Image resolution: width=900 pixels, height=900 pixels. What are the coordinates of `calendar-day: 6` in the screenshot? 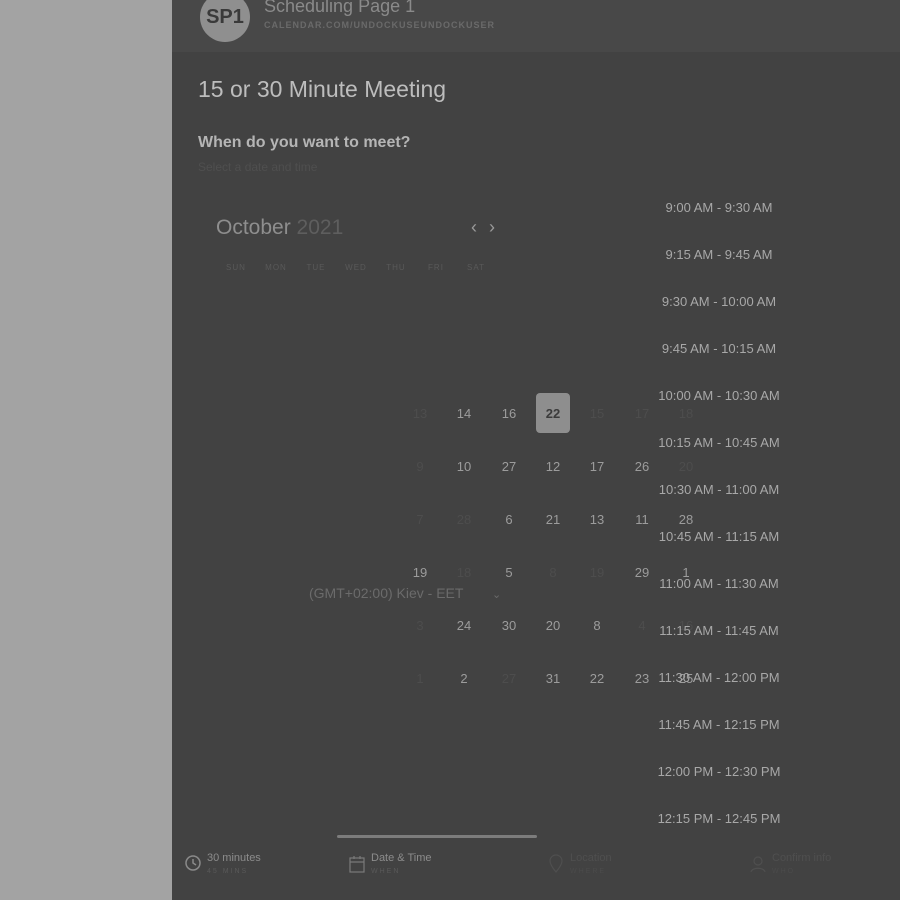 It's located at (509, 519).